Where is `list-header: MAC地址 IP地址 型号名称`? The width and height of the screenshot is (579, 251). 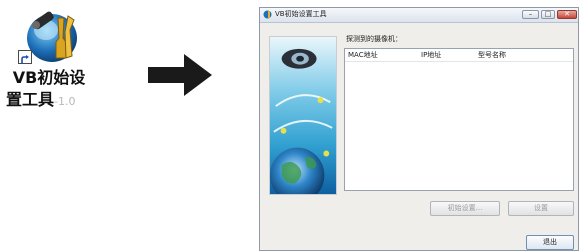
list-header: MAC地址 IP地址 型号名称 is located at coordinates (459, 55).